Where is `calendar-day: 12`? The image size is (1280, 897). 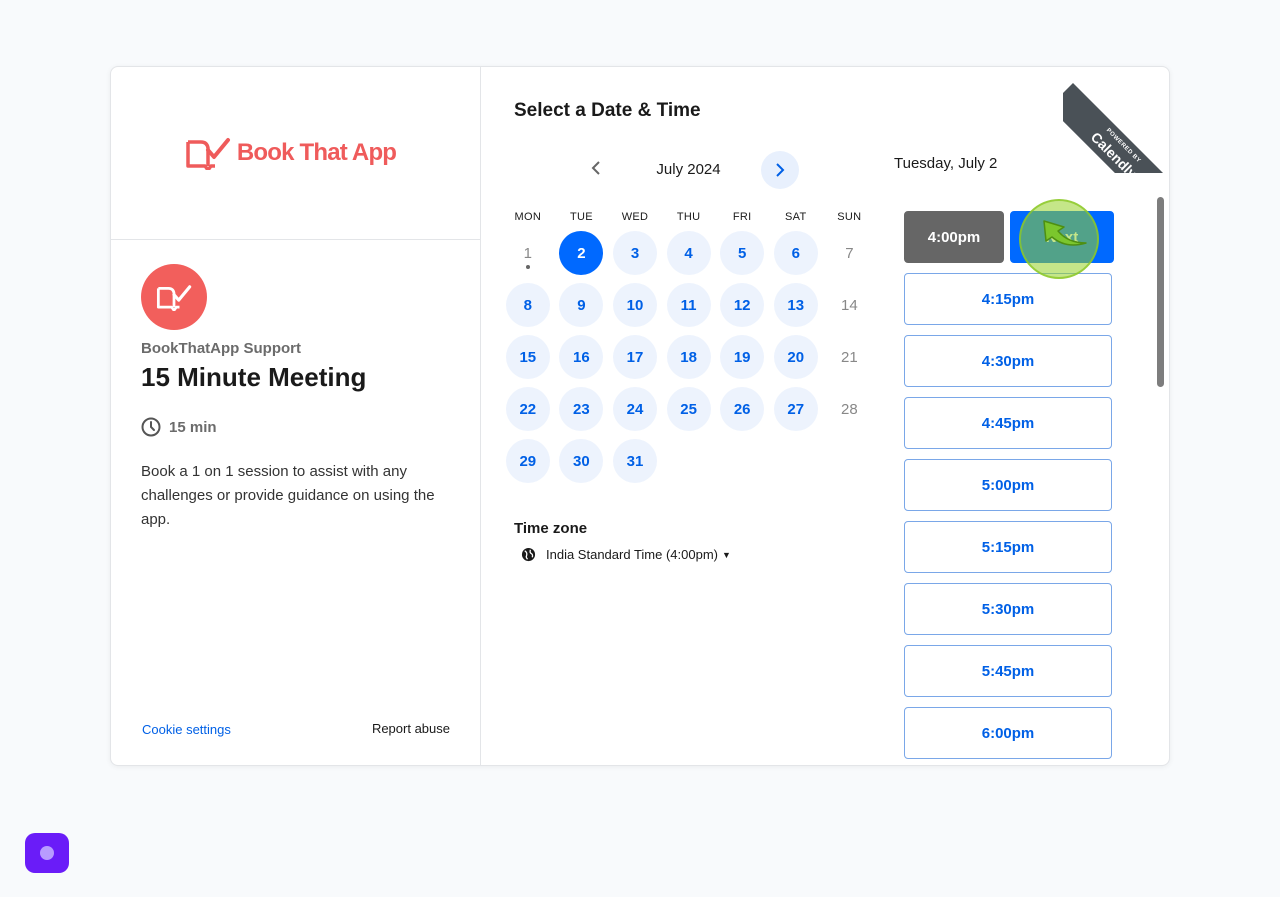
calendar-day: 12 is located at coordinates (742, 305).